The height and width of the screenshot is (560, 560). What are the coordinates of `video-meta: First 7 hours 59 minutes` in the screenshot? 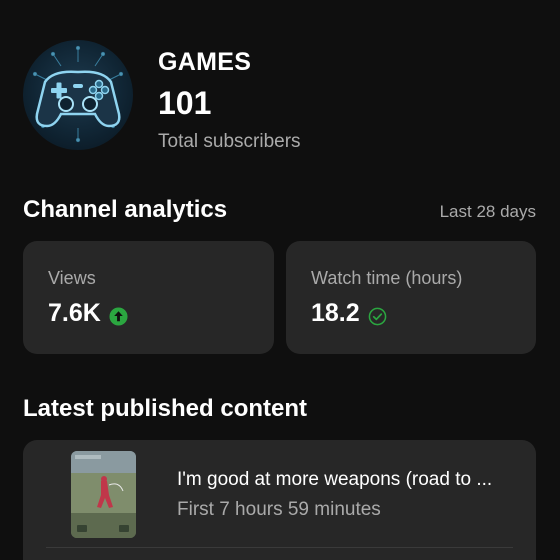 It's located at (279, 509).